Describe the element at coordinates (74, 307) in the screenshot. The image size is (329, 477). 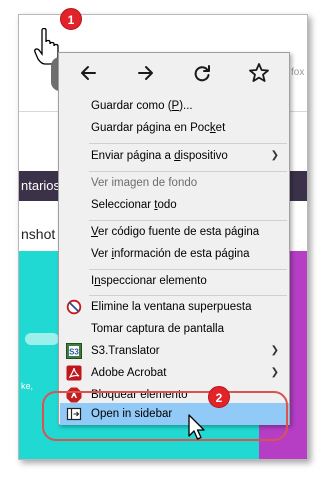
I see `no-entry-icon` at that location.